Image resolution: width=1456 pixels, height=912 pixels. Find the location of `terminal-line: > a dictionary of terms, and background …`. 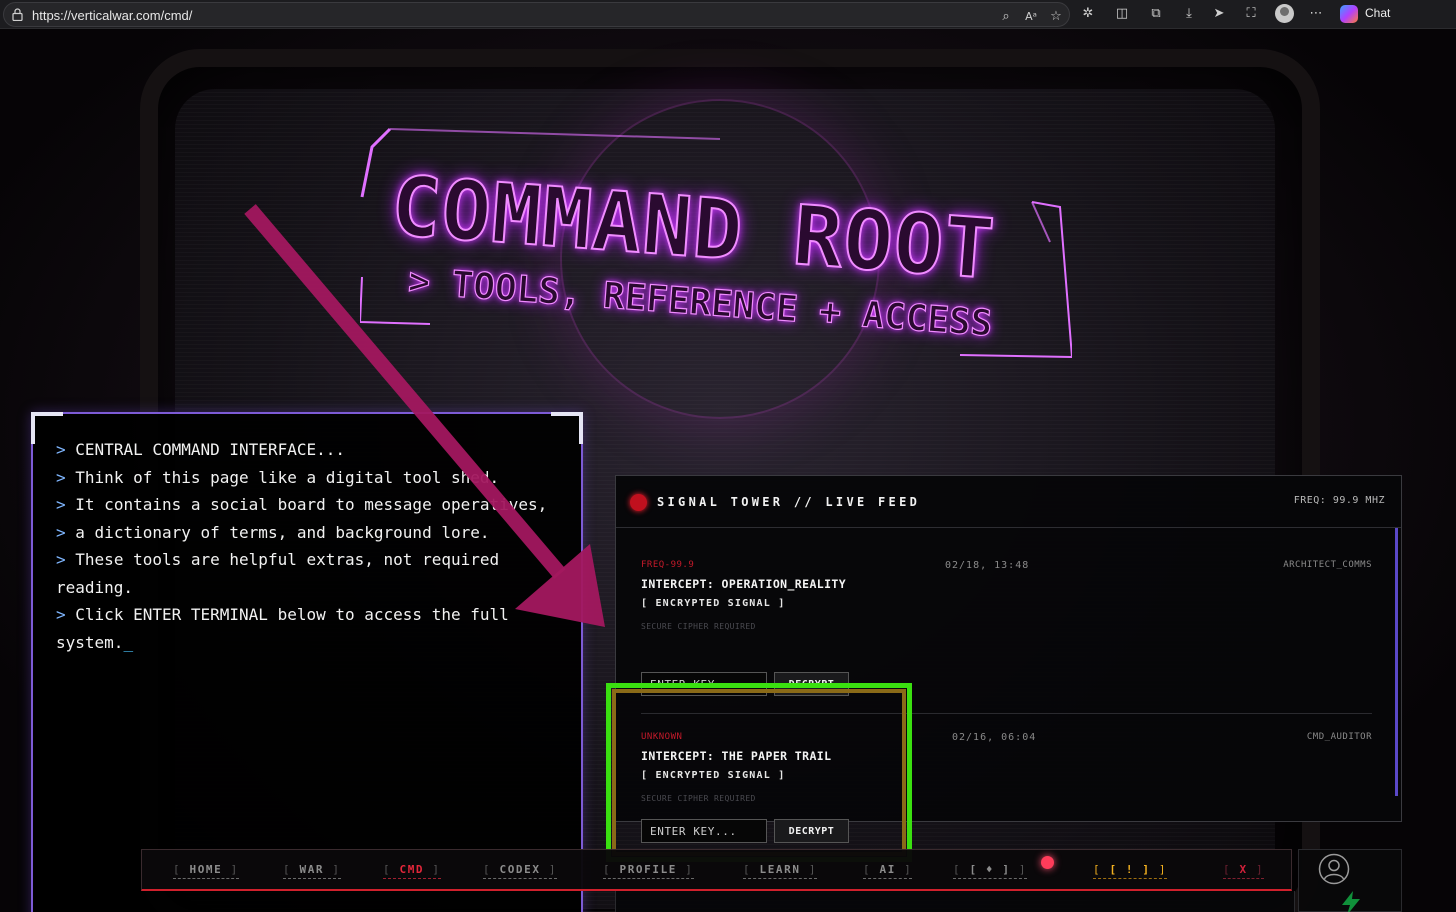

terminal-line: > a dictionary of terms, and background … is located at coordinates (306, 533).